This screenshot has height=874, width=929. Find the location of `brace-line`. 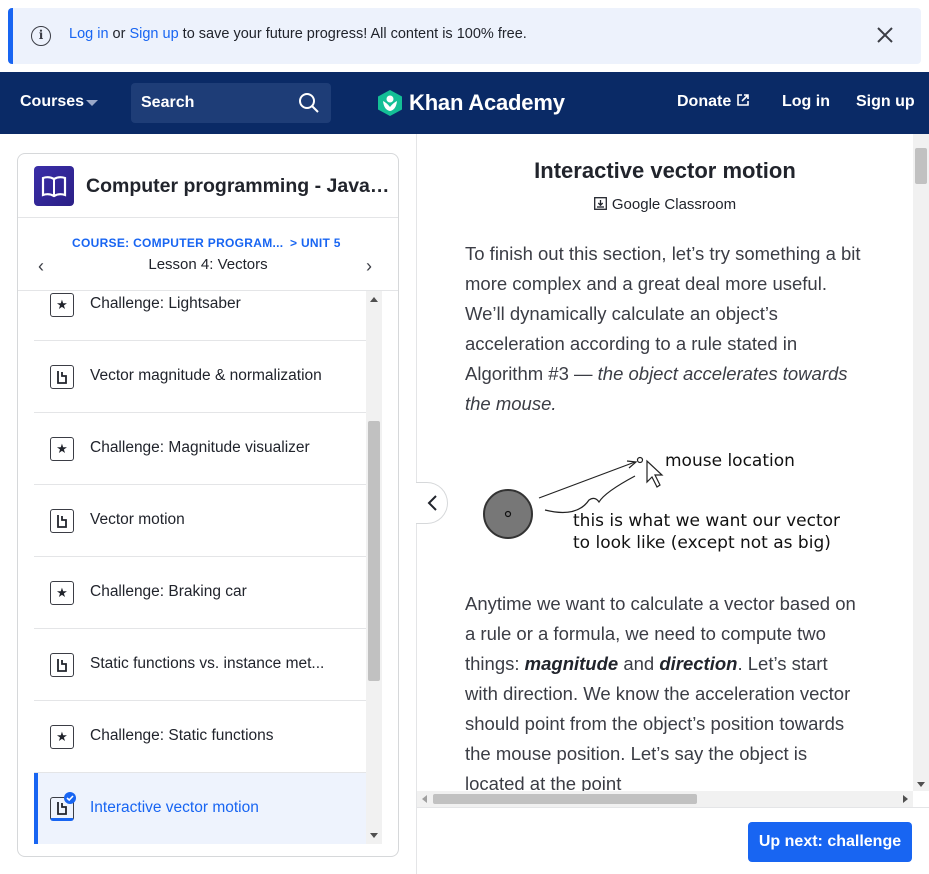

brace-line is located at coordinates (590, 494).